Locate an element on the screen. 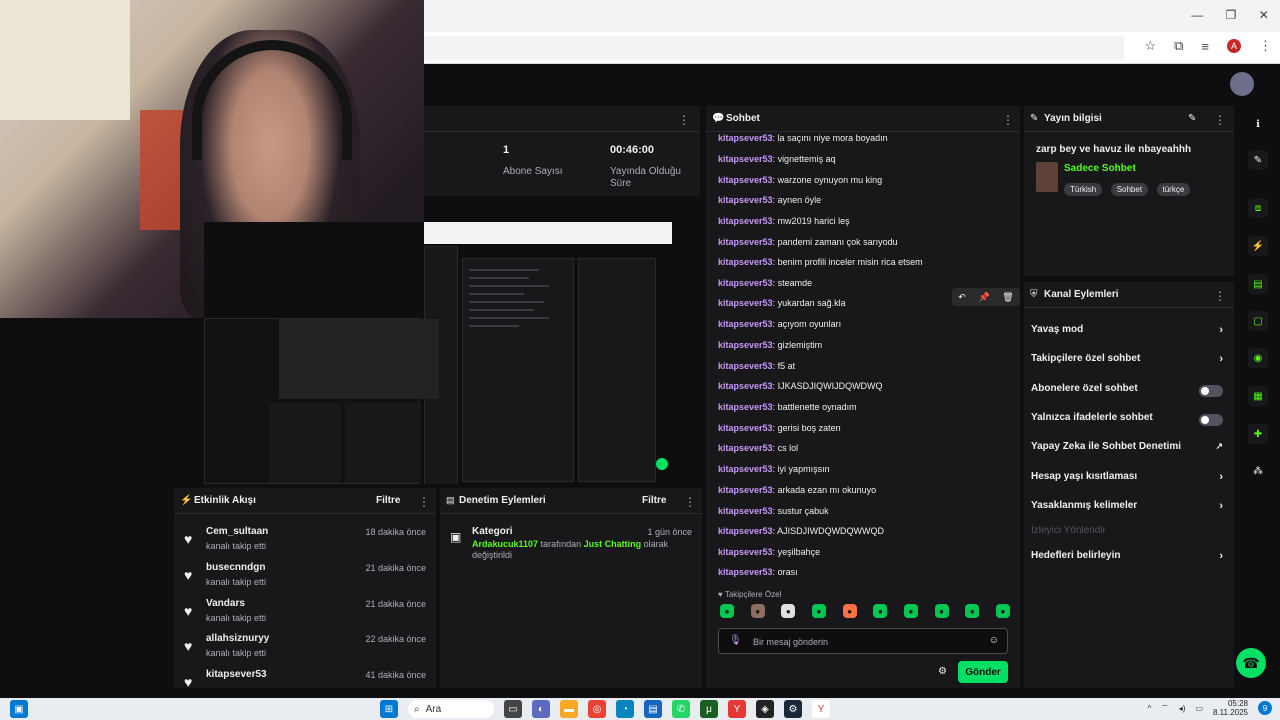  network-icon: ⌔ is located at coordinates (1165, 708).